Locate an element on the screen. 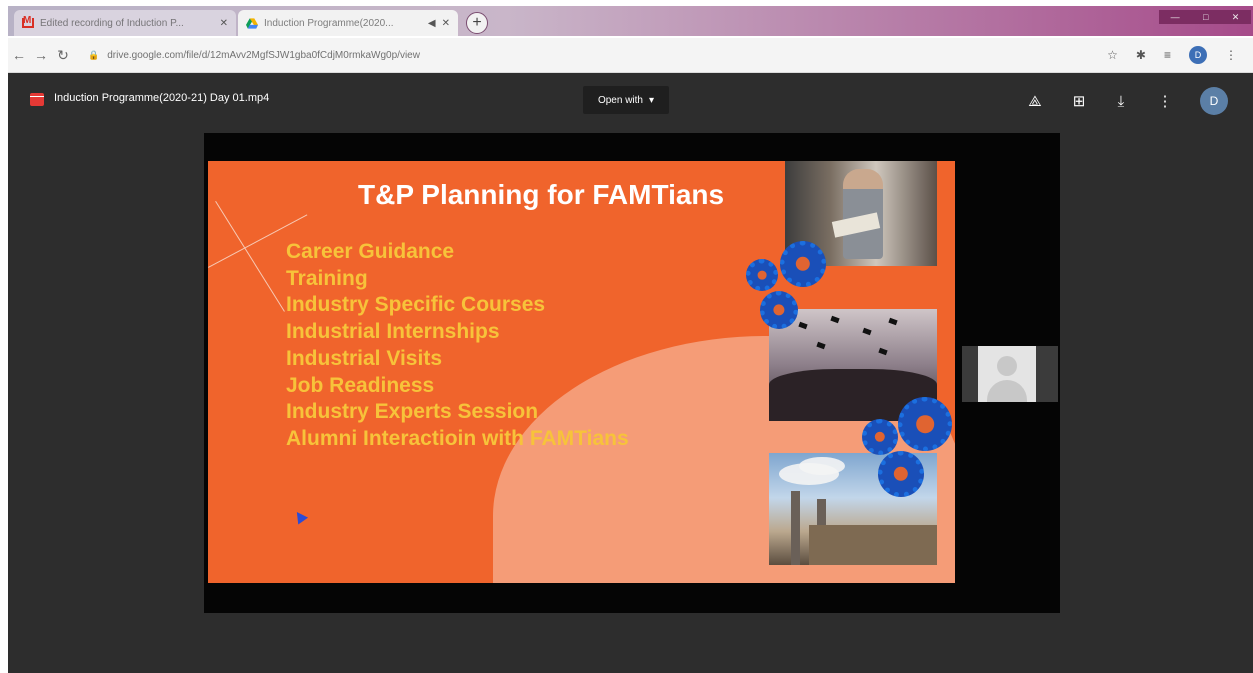 Image resolution: width=1253 pixels, height=673 pixels. smoke-shape is located at coordinates (822, 466).